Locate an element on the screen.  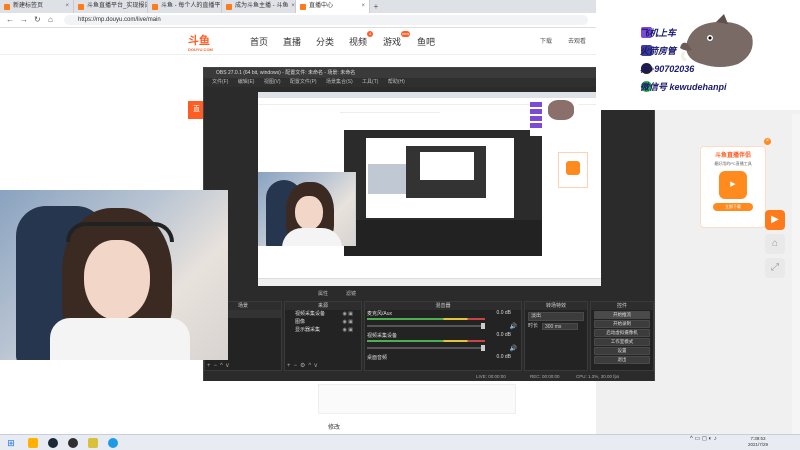
source-label: 视频采集设备 is located at coordinates (310, 314).